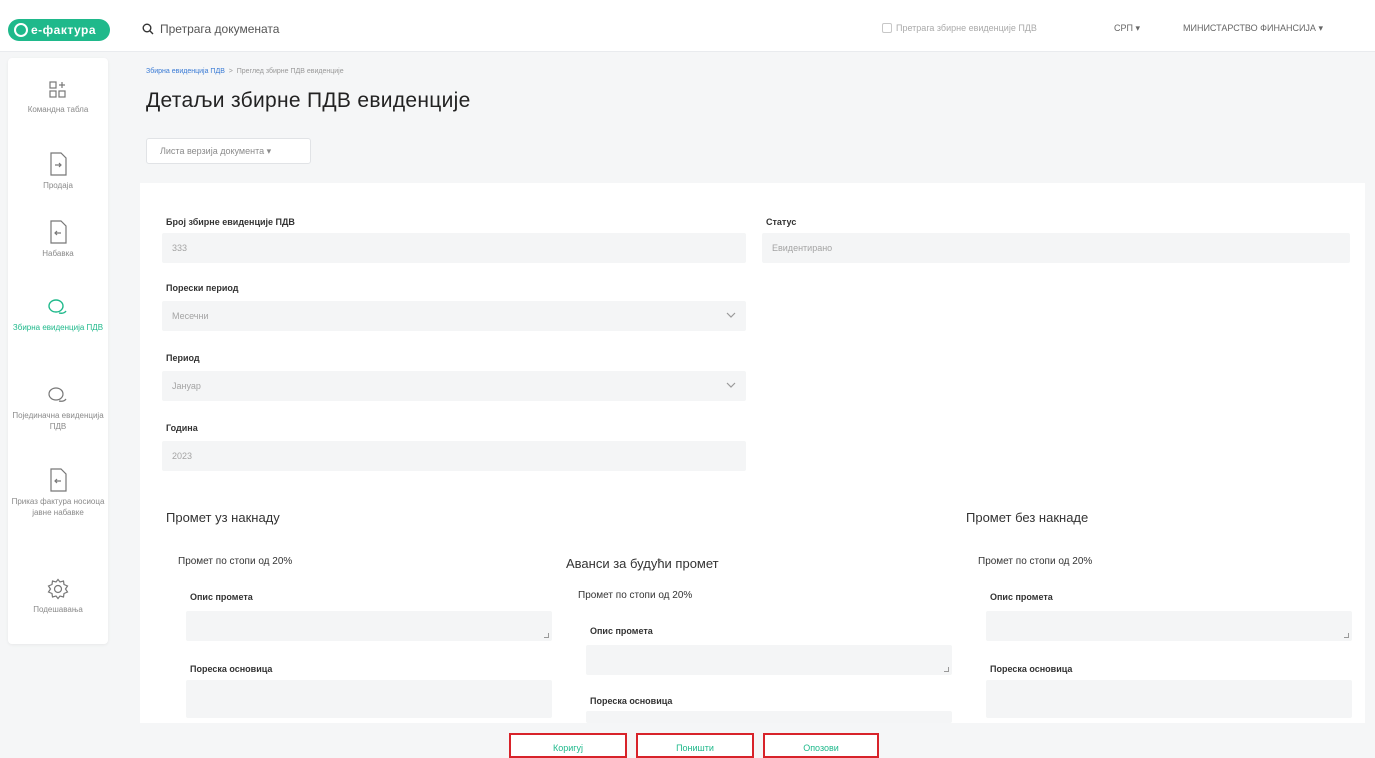 The width and height of the screenshot is (1375, 758). Describe the element at coordinates (221, 597) in the screenshot. I see `with-fee-desc-label: Опис промета` at that location.